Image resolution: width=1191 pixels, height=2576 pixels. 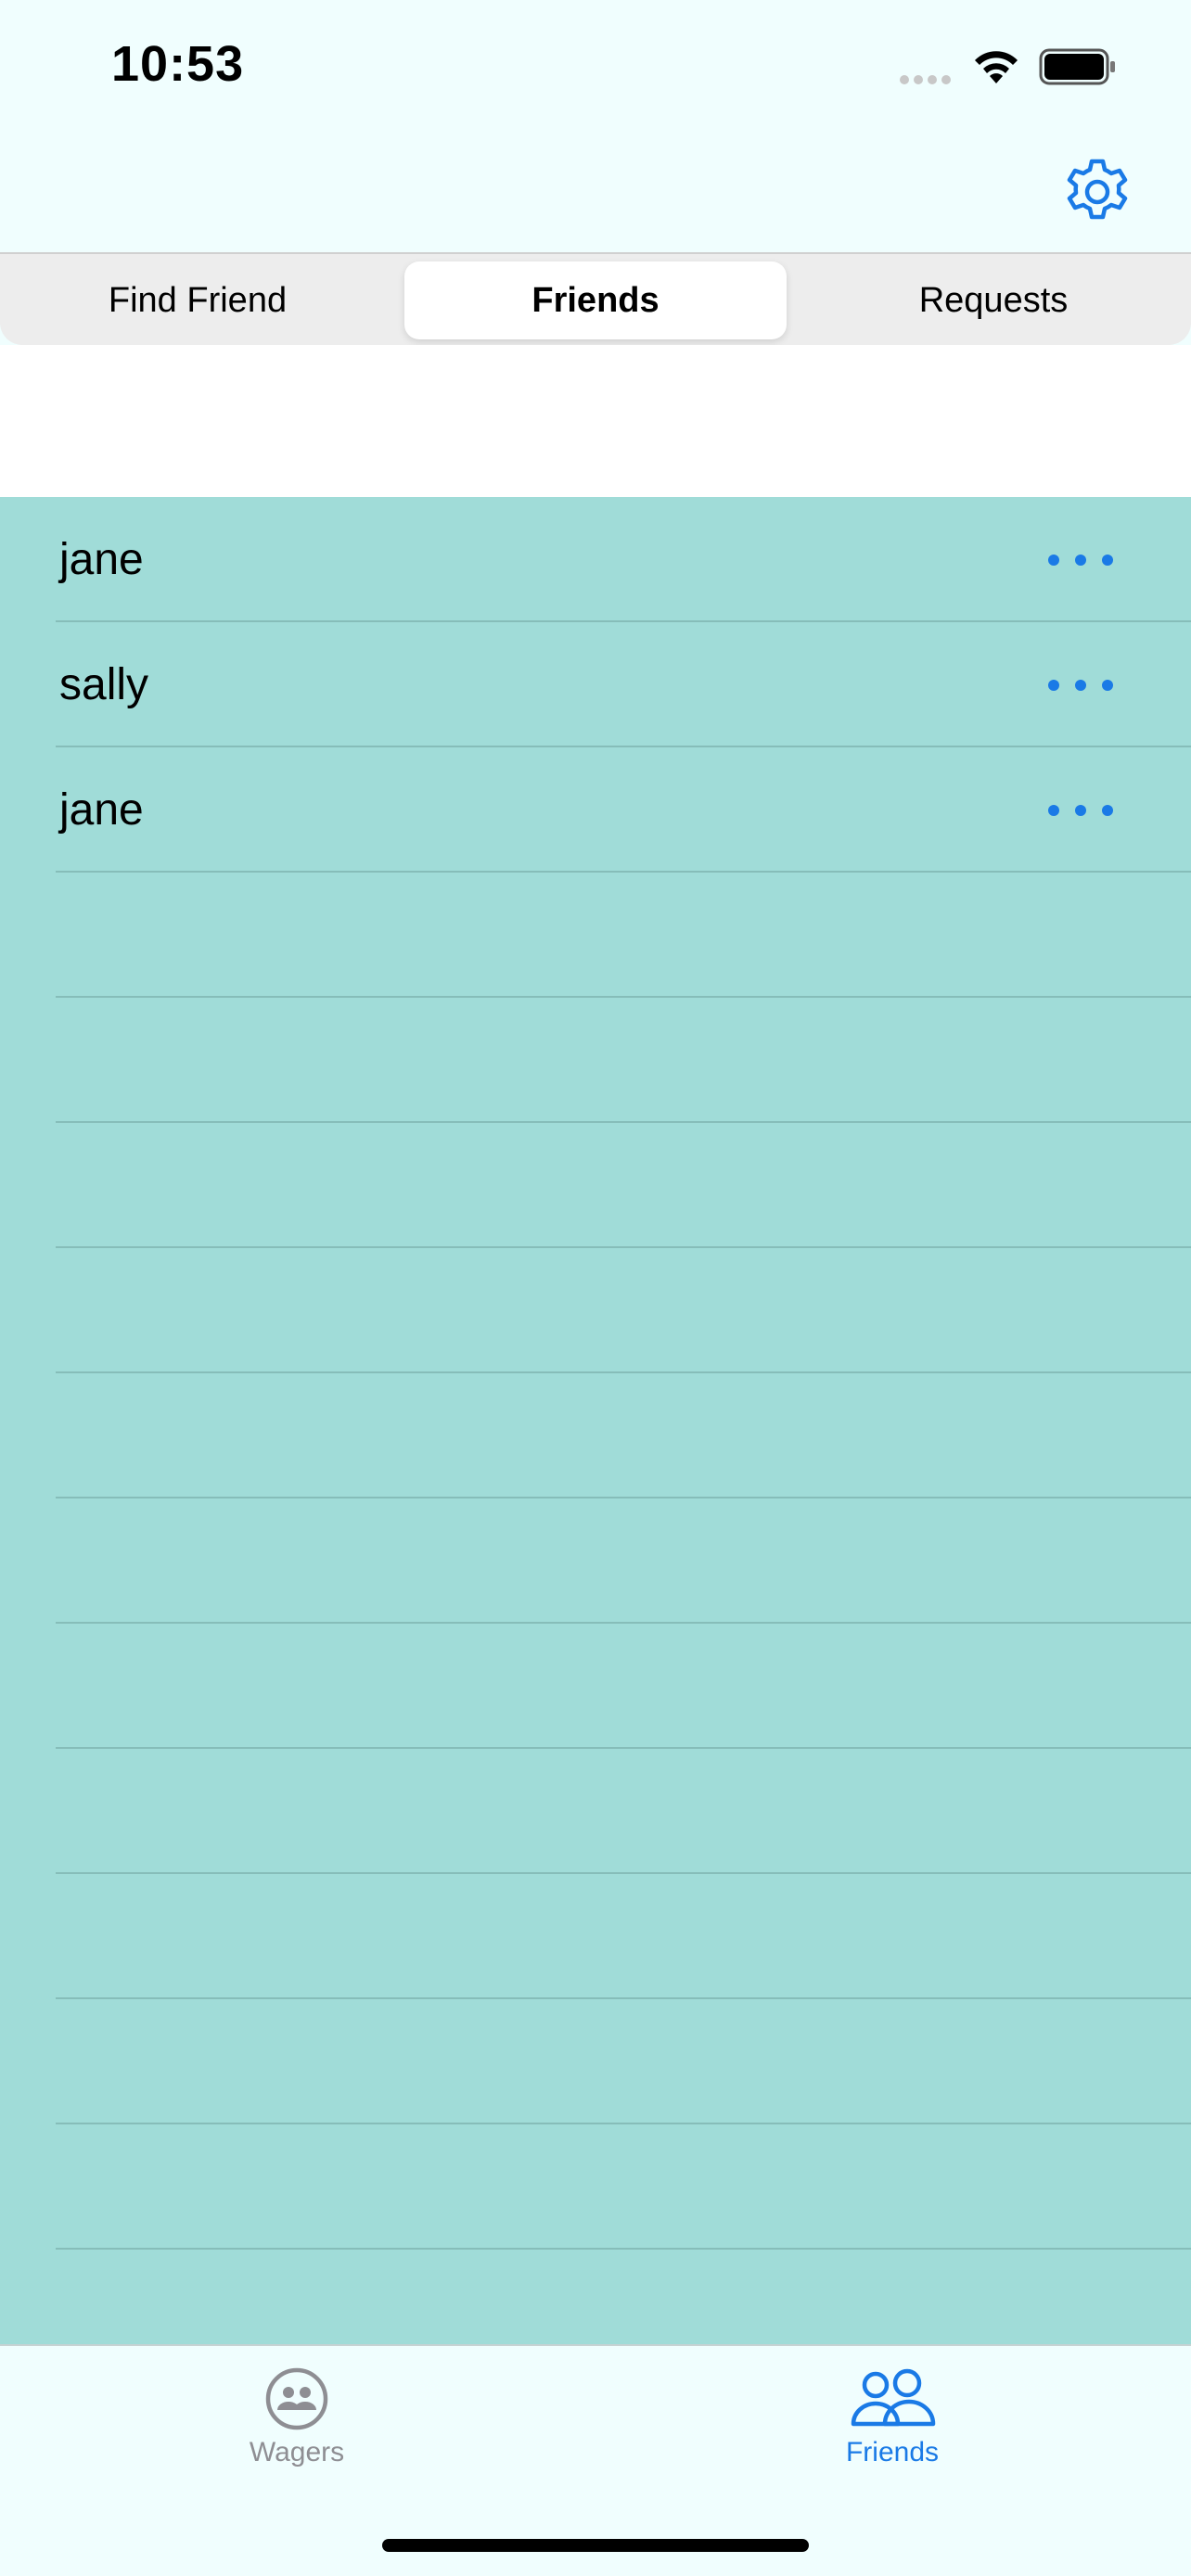 What do you see at coordinates (996, 67) in the screenshot?
I see `wifi-icon` at bounding box center [996, 67].